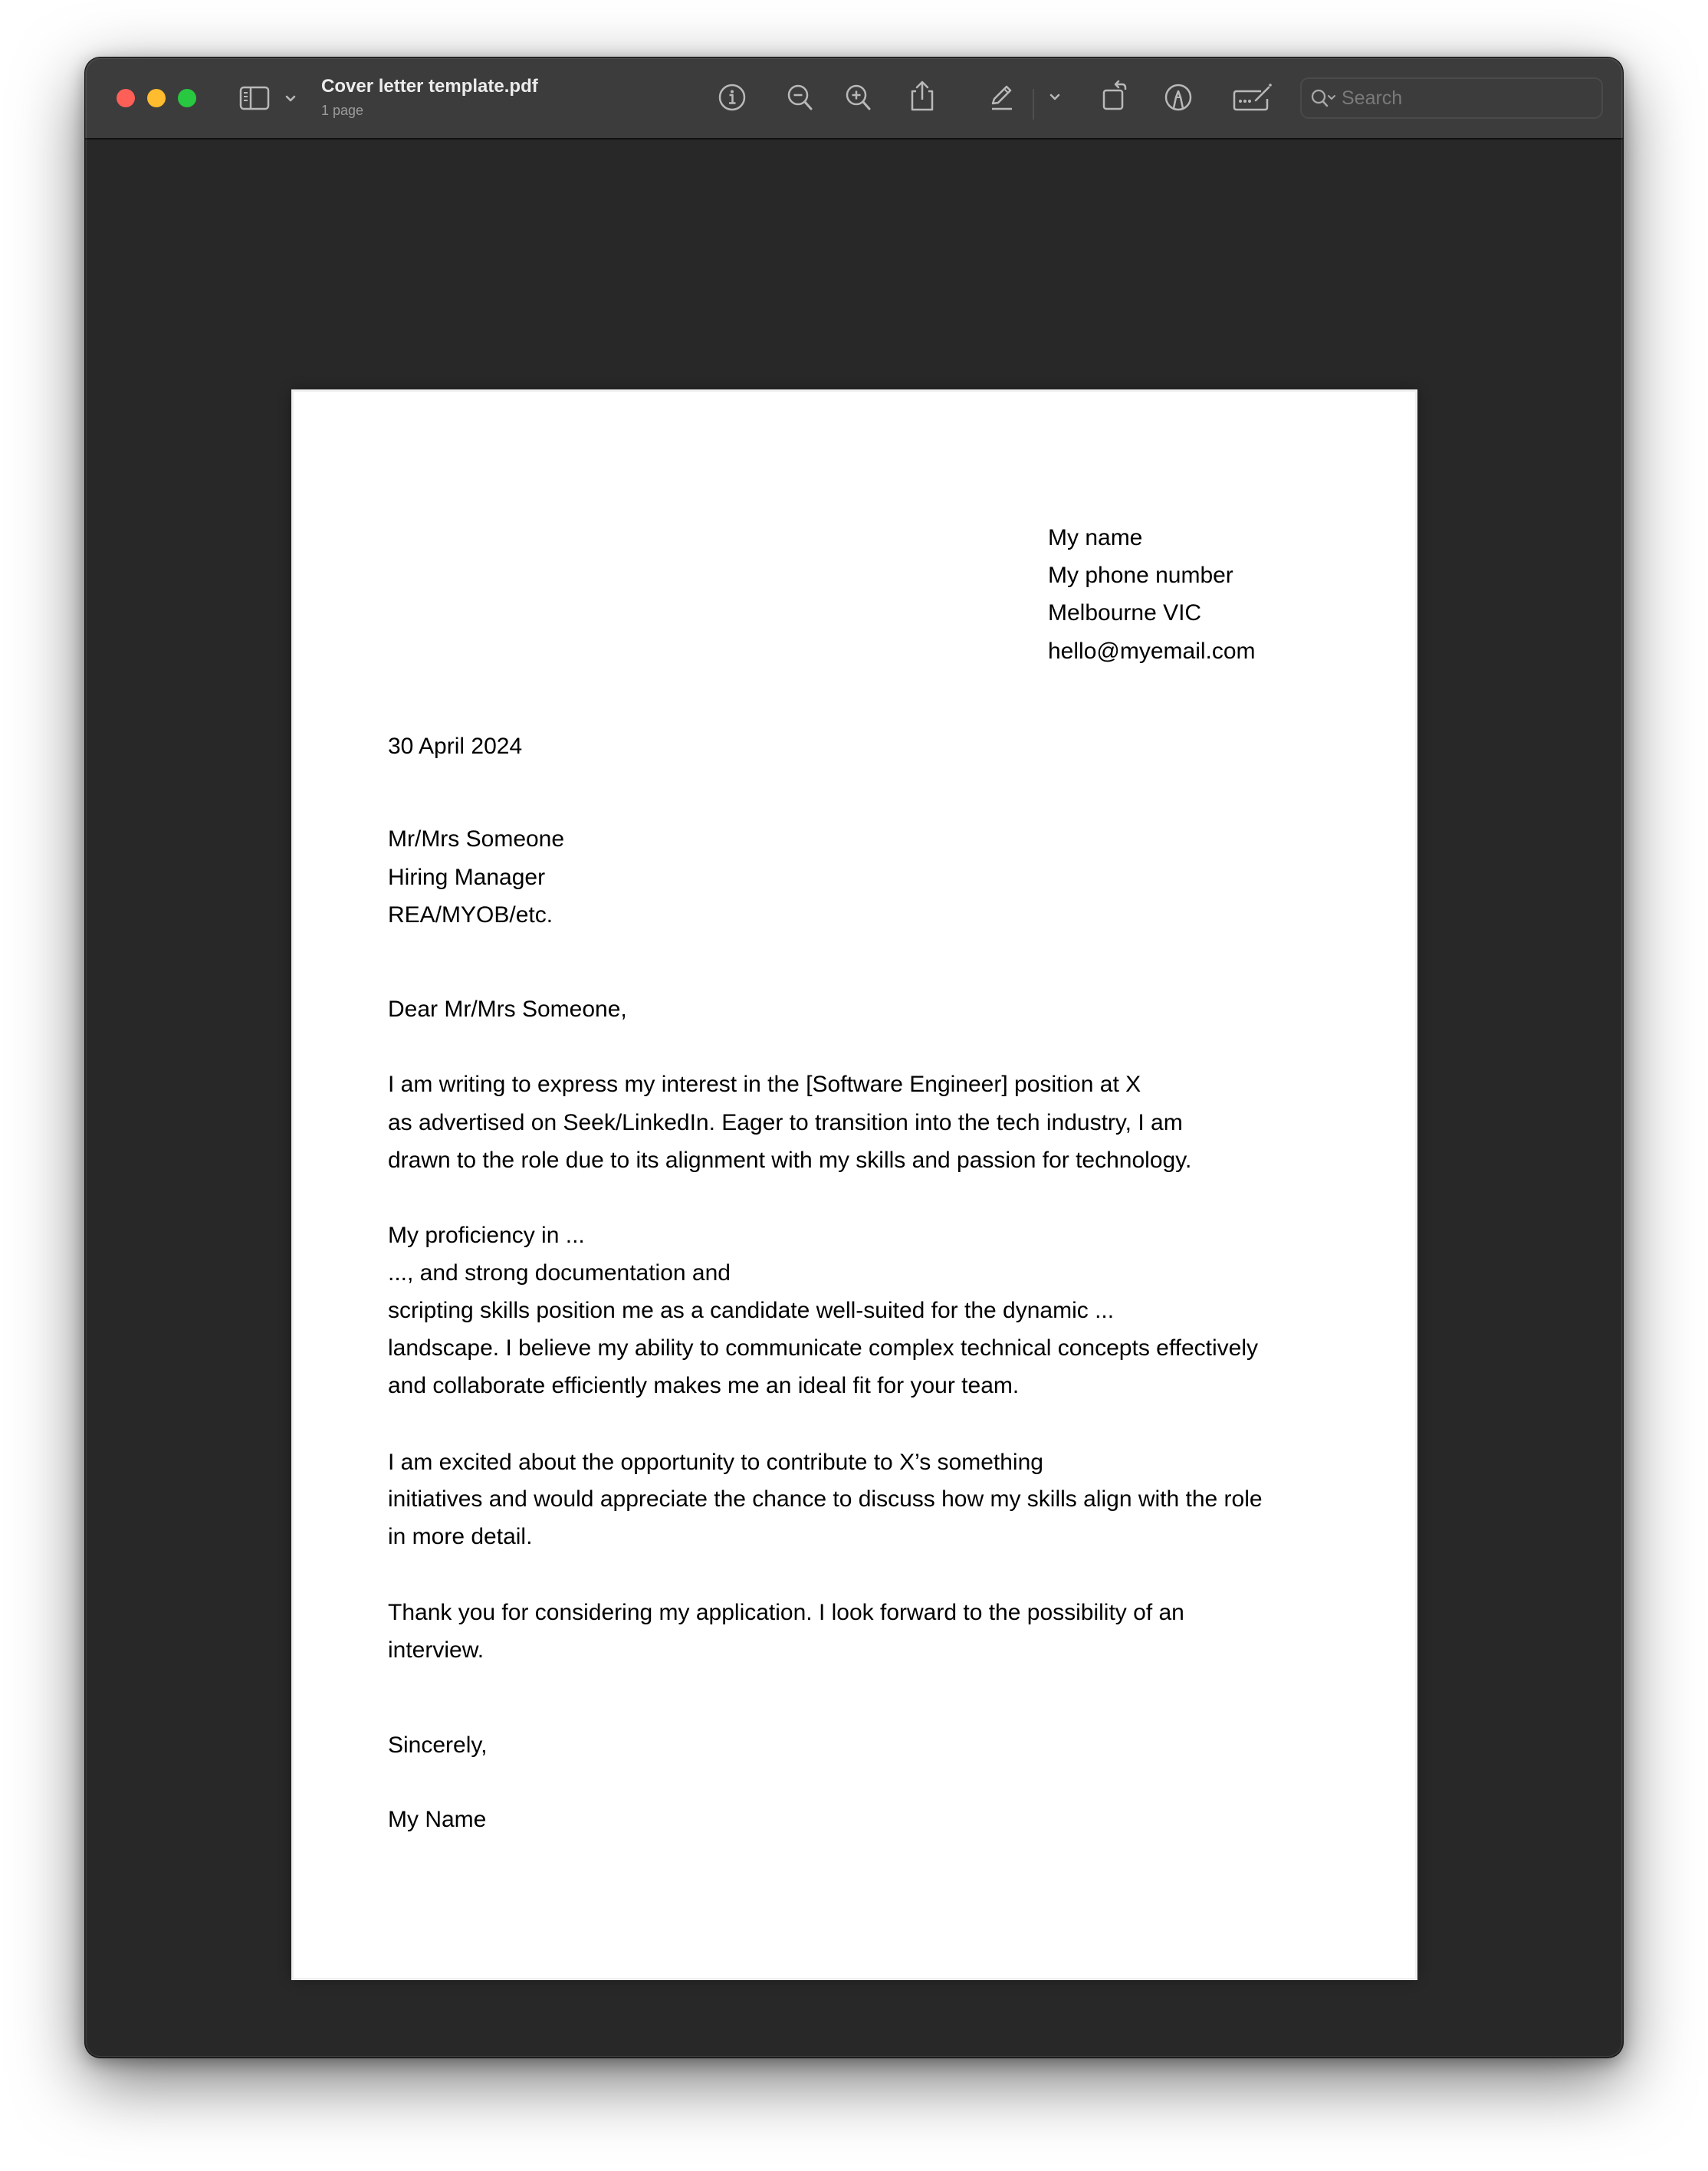 The width and height of the screenshot is (1708, 2171). I want to click on search-icon, so click(1324, 98).